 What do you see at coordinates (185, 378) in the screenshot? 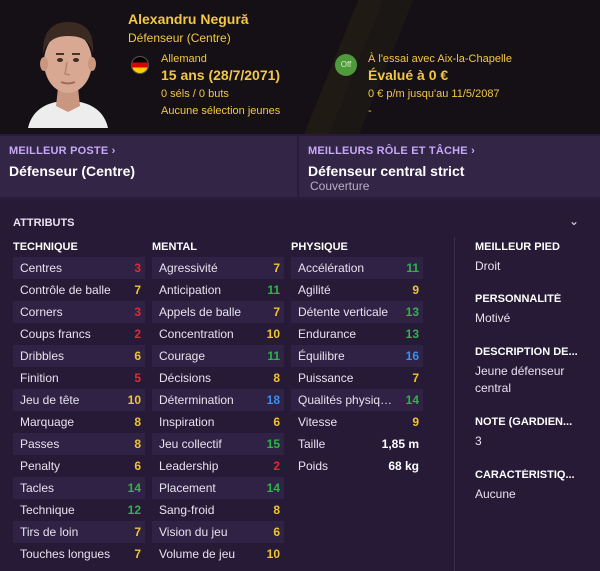
I see `attribute-label: Décisions` at bounding box center [185, 378].